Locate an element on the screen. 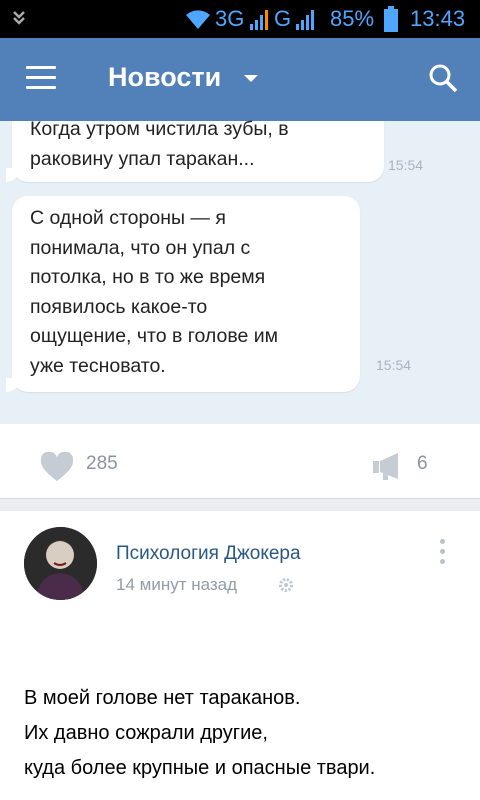 Image resolution: width=480 pixels, height=800 pixels. battery-icon is located at coordinates (391, 19).